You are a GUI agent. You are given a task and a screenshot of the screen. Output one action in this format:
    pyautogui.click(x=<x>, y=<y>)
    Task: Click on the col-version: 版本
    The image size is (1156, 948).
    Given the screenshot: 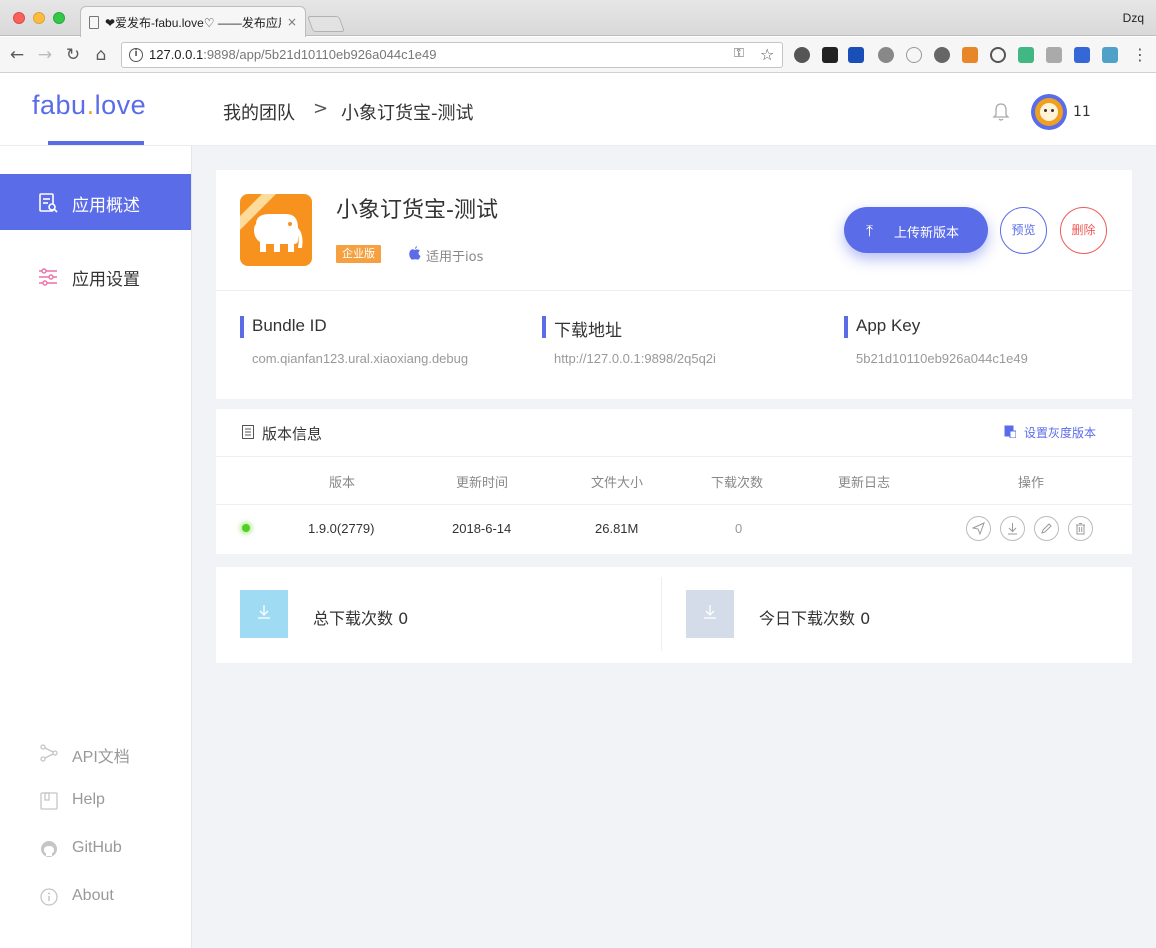 What is the action you would take?
    pyautogui.click(x=342, y=483)
    